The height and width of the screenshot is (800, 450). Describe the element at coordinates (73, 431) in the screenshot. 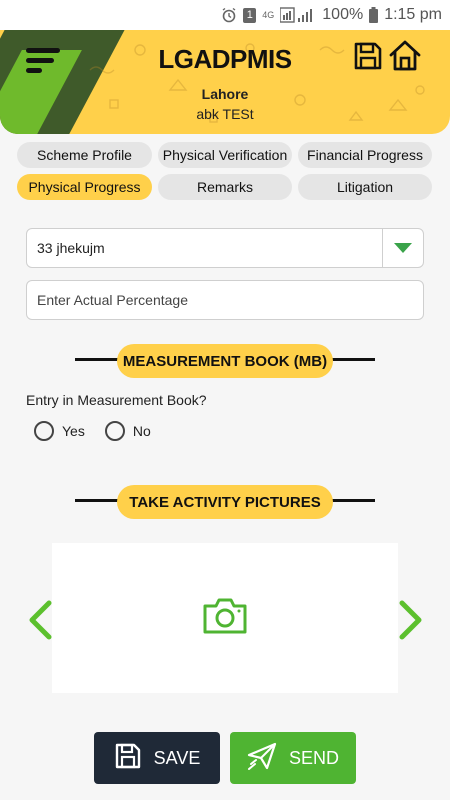

I see `radio-yes-label: Yes` at that location.